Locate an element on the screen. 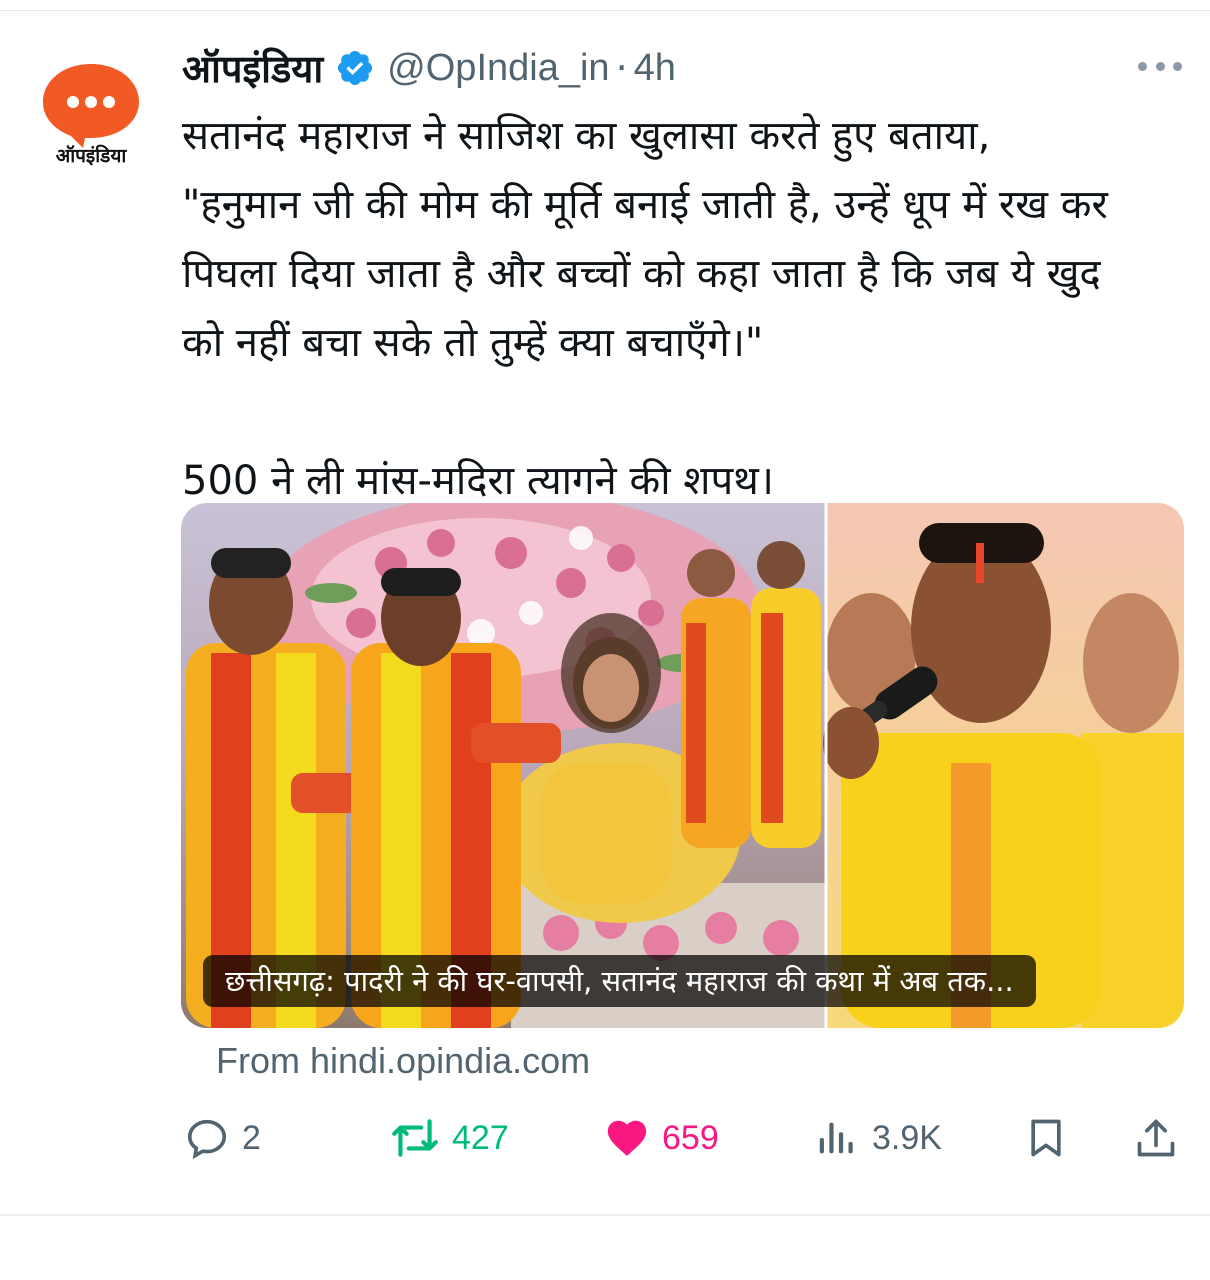  bookmark-icon is located at coordinates (1046, 1138).